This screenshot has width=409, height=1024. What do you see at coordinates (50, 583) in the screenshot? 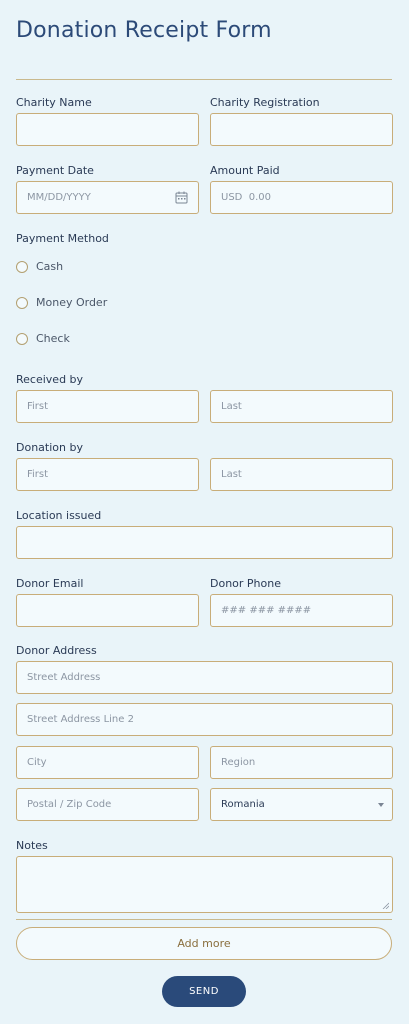
I see `donor-email-label: Donor Email` at bounding box center [50, 583].